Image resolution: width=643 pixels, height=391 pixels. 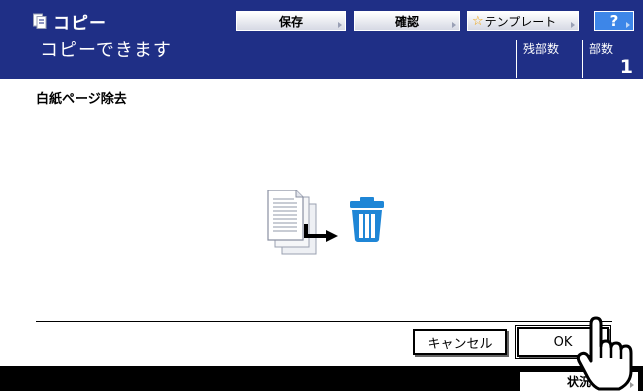 I want to click on pages-icon, so click(x=292, y=222).